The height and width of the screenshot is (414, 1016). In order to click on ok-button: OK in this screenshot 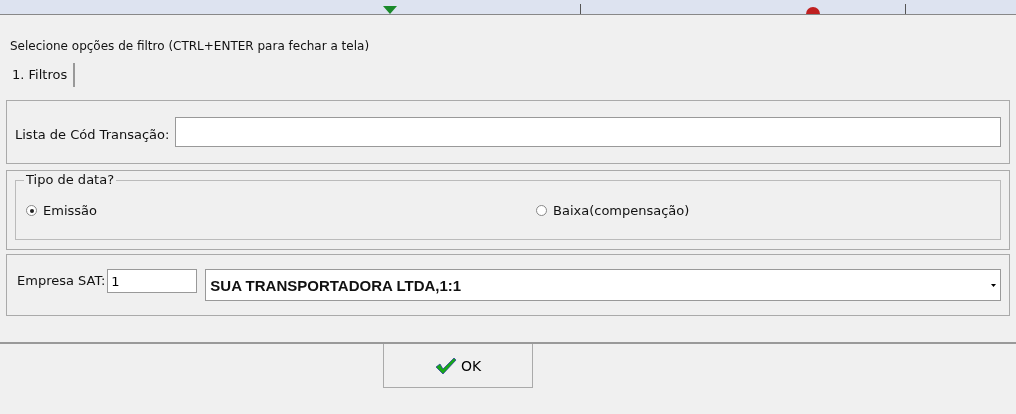, I will do `click(458, 366)`.